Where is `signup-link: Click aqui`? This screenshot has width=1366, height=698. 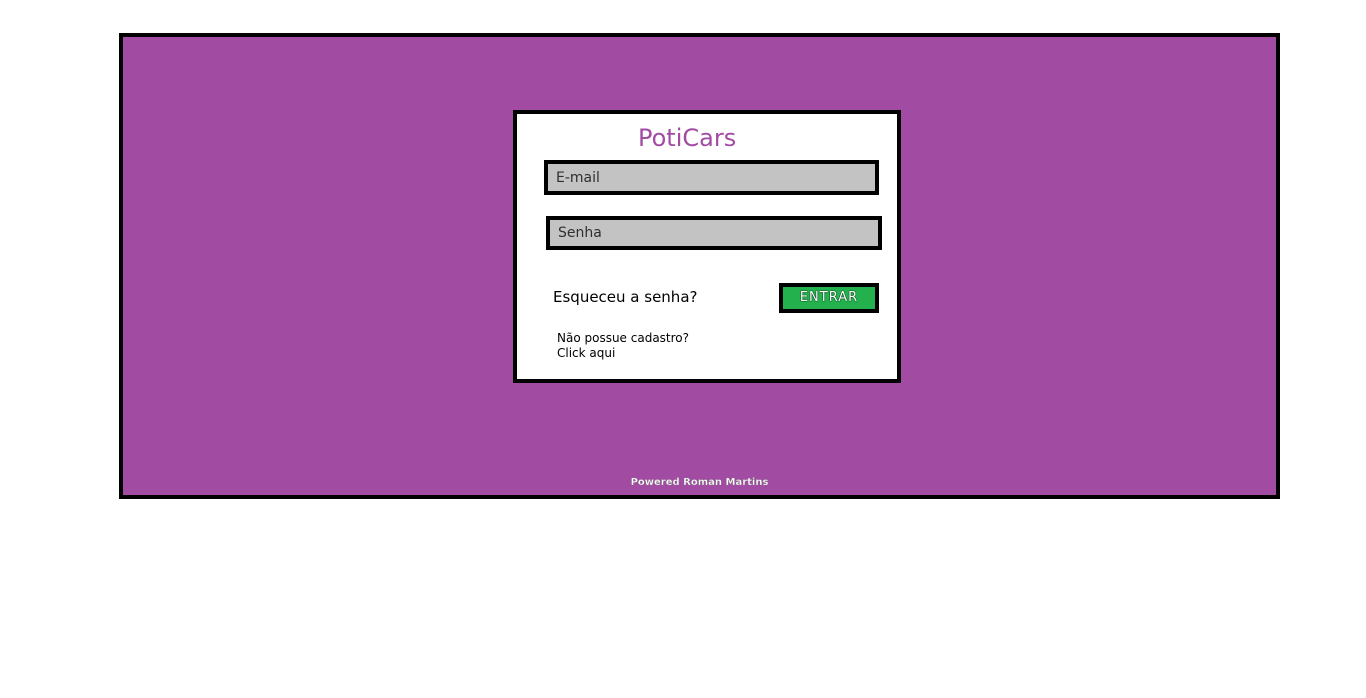
signup-link: Click aqui is located at coordinates (623, 353).